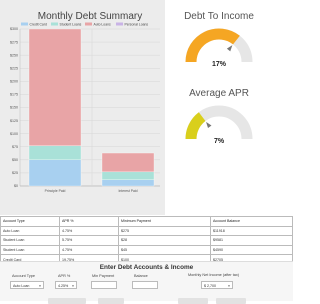 This screenshot has height=304, width=320. I want to click on account-type-select: Auto Loan ▼, so click(27, 285).